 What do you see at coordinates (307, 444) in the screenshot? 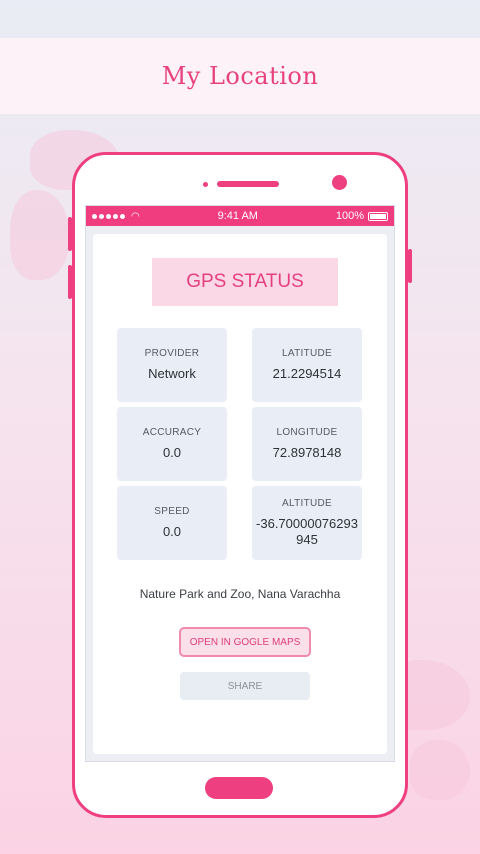
I see `longitude-tile: LONGITUDE 72.8978148` at bounding box center [307, 444].